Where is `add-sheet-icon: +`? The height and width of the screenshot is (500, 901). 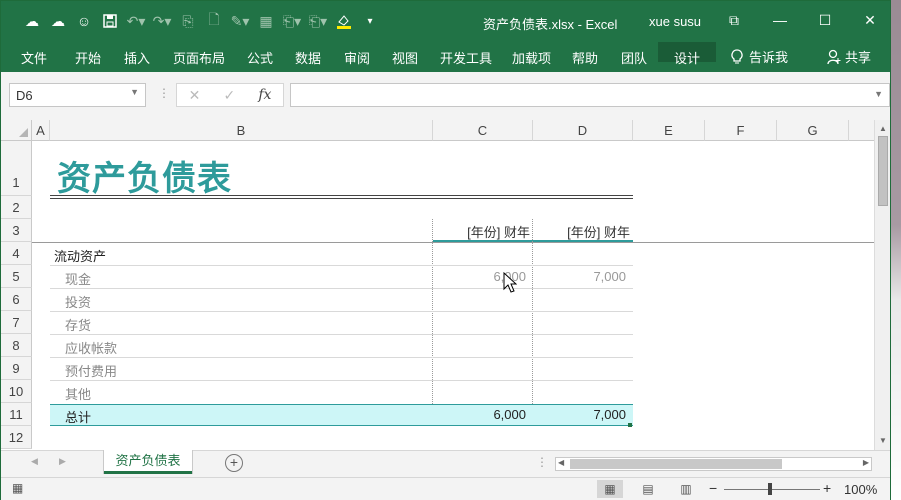
add-sheet-icon: + is located at coordinates (234, 463).